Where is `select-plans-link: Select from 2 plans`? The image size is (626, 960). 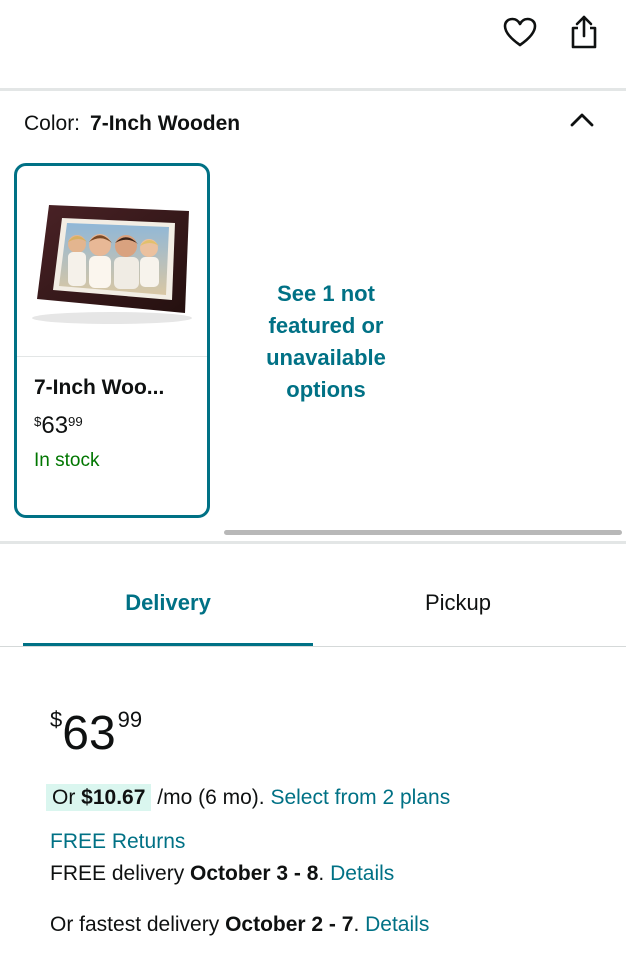 select-plans-link: Select from 2 plans is located at coordinates (360, 797).